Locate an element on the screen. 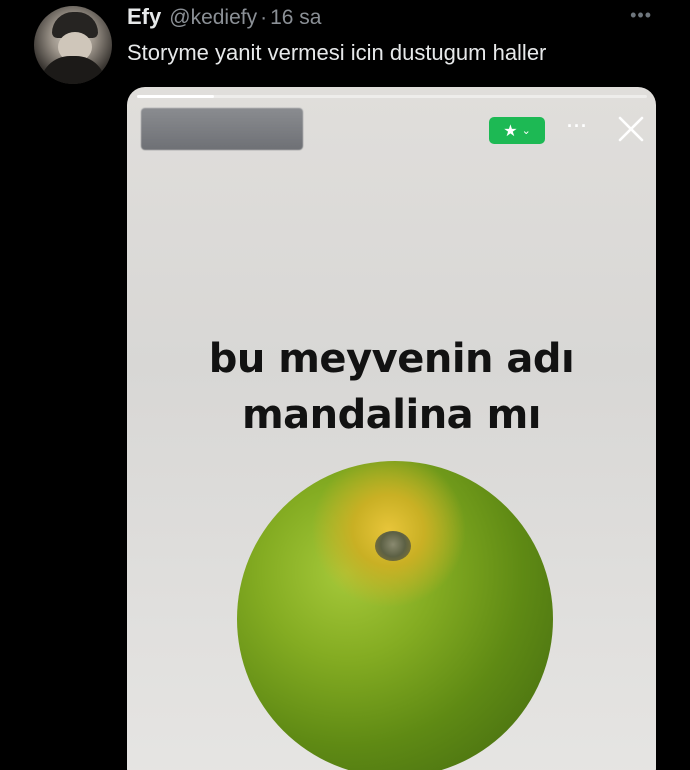 The width and height of the screenshot is (690, 770). more-horizontal-icon: ••• is located at coordinates (641, 15).